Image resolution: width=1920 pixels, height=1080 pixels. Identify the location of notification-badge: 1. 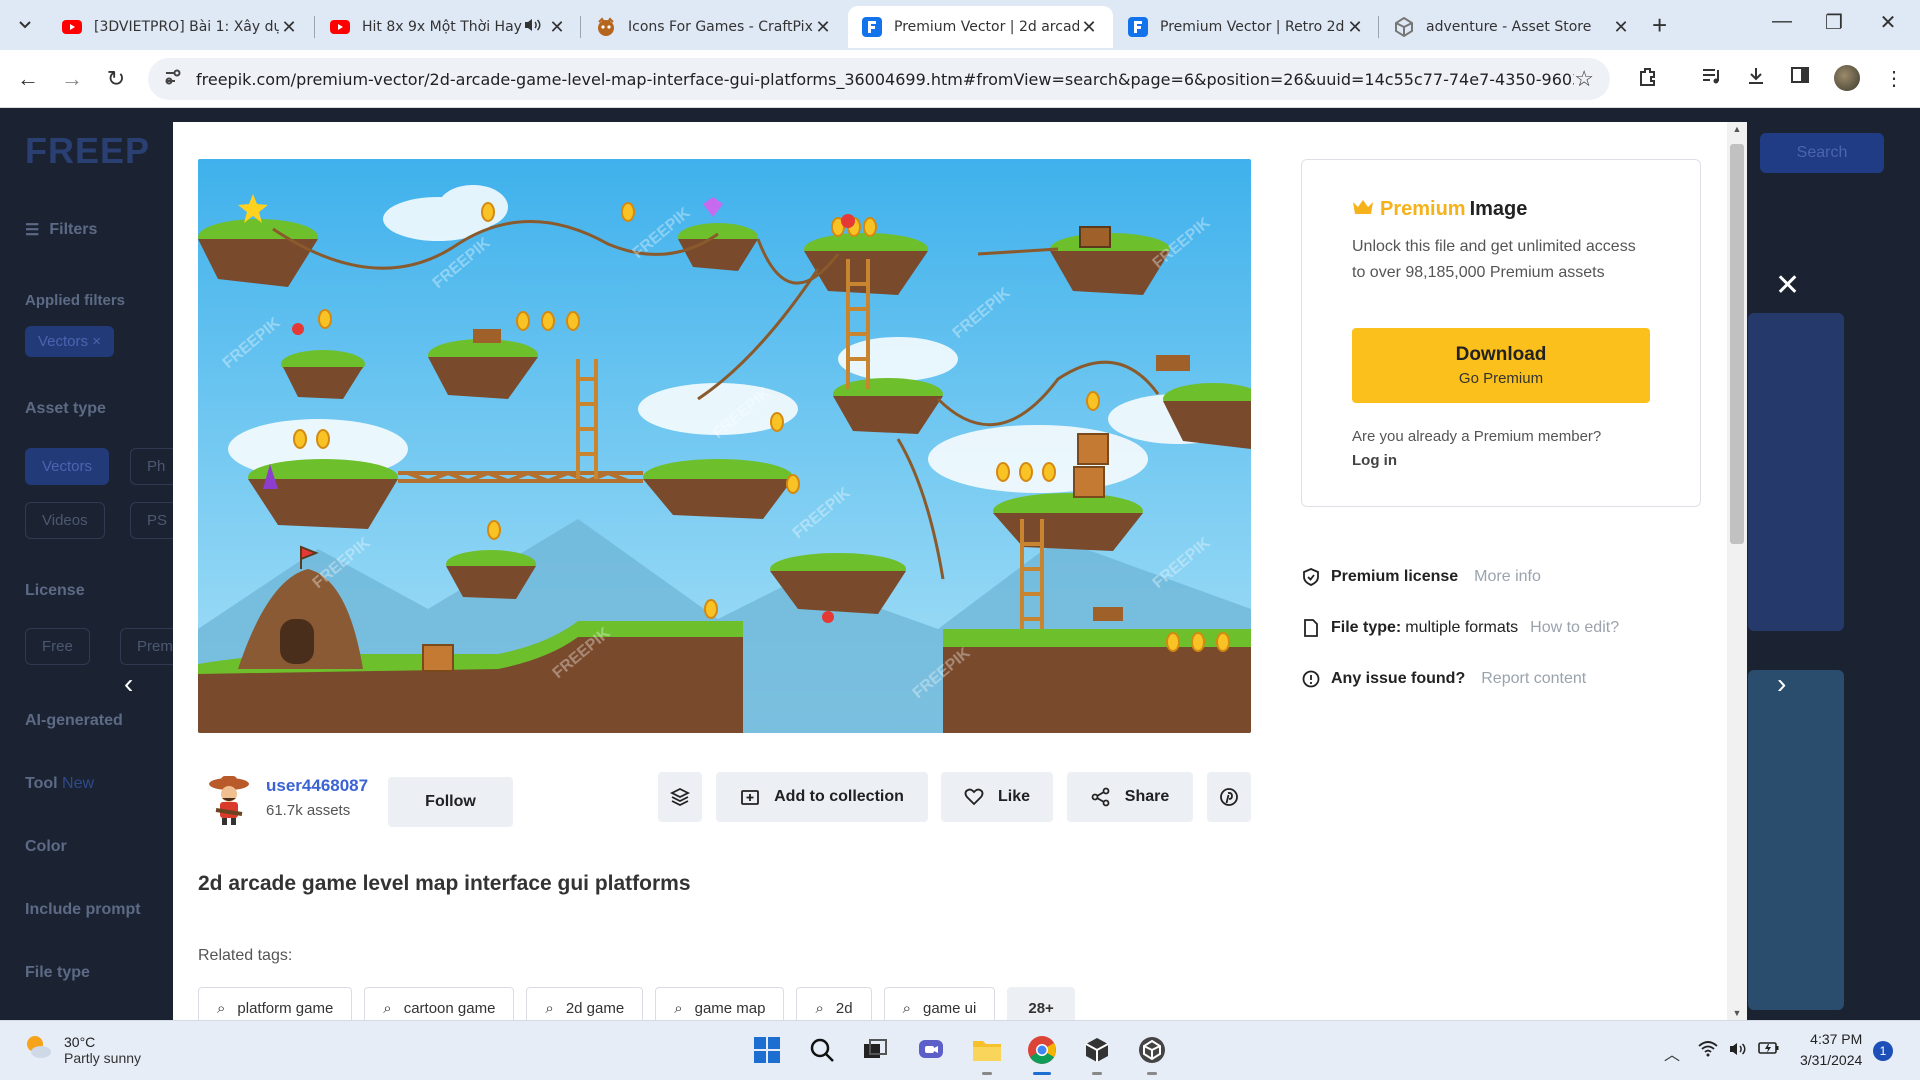
(1883, 1051).